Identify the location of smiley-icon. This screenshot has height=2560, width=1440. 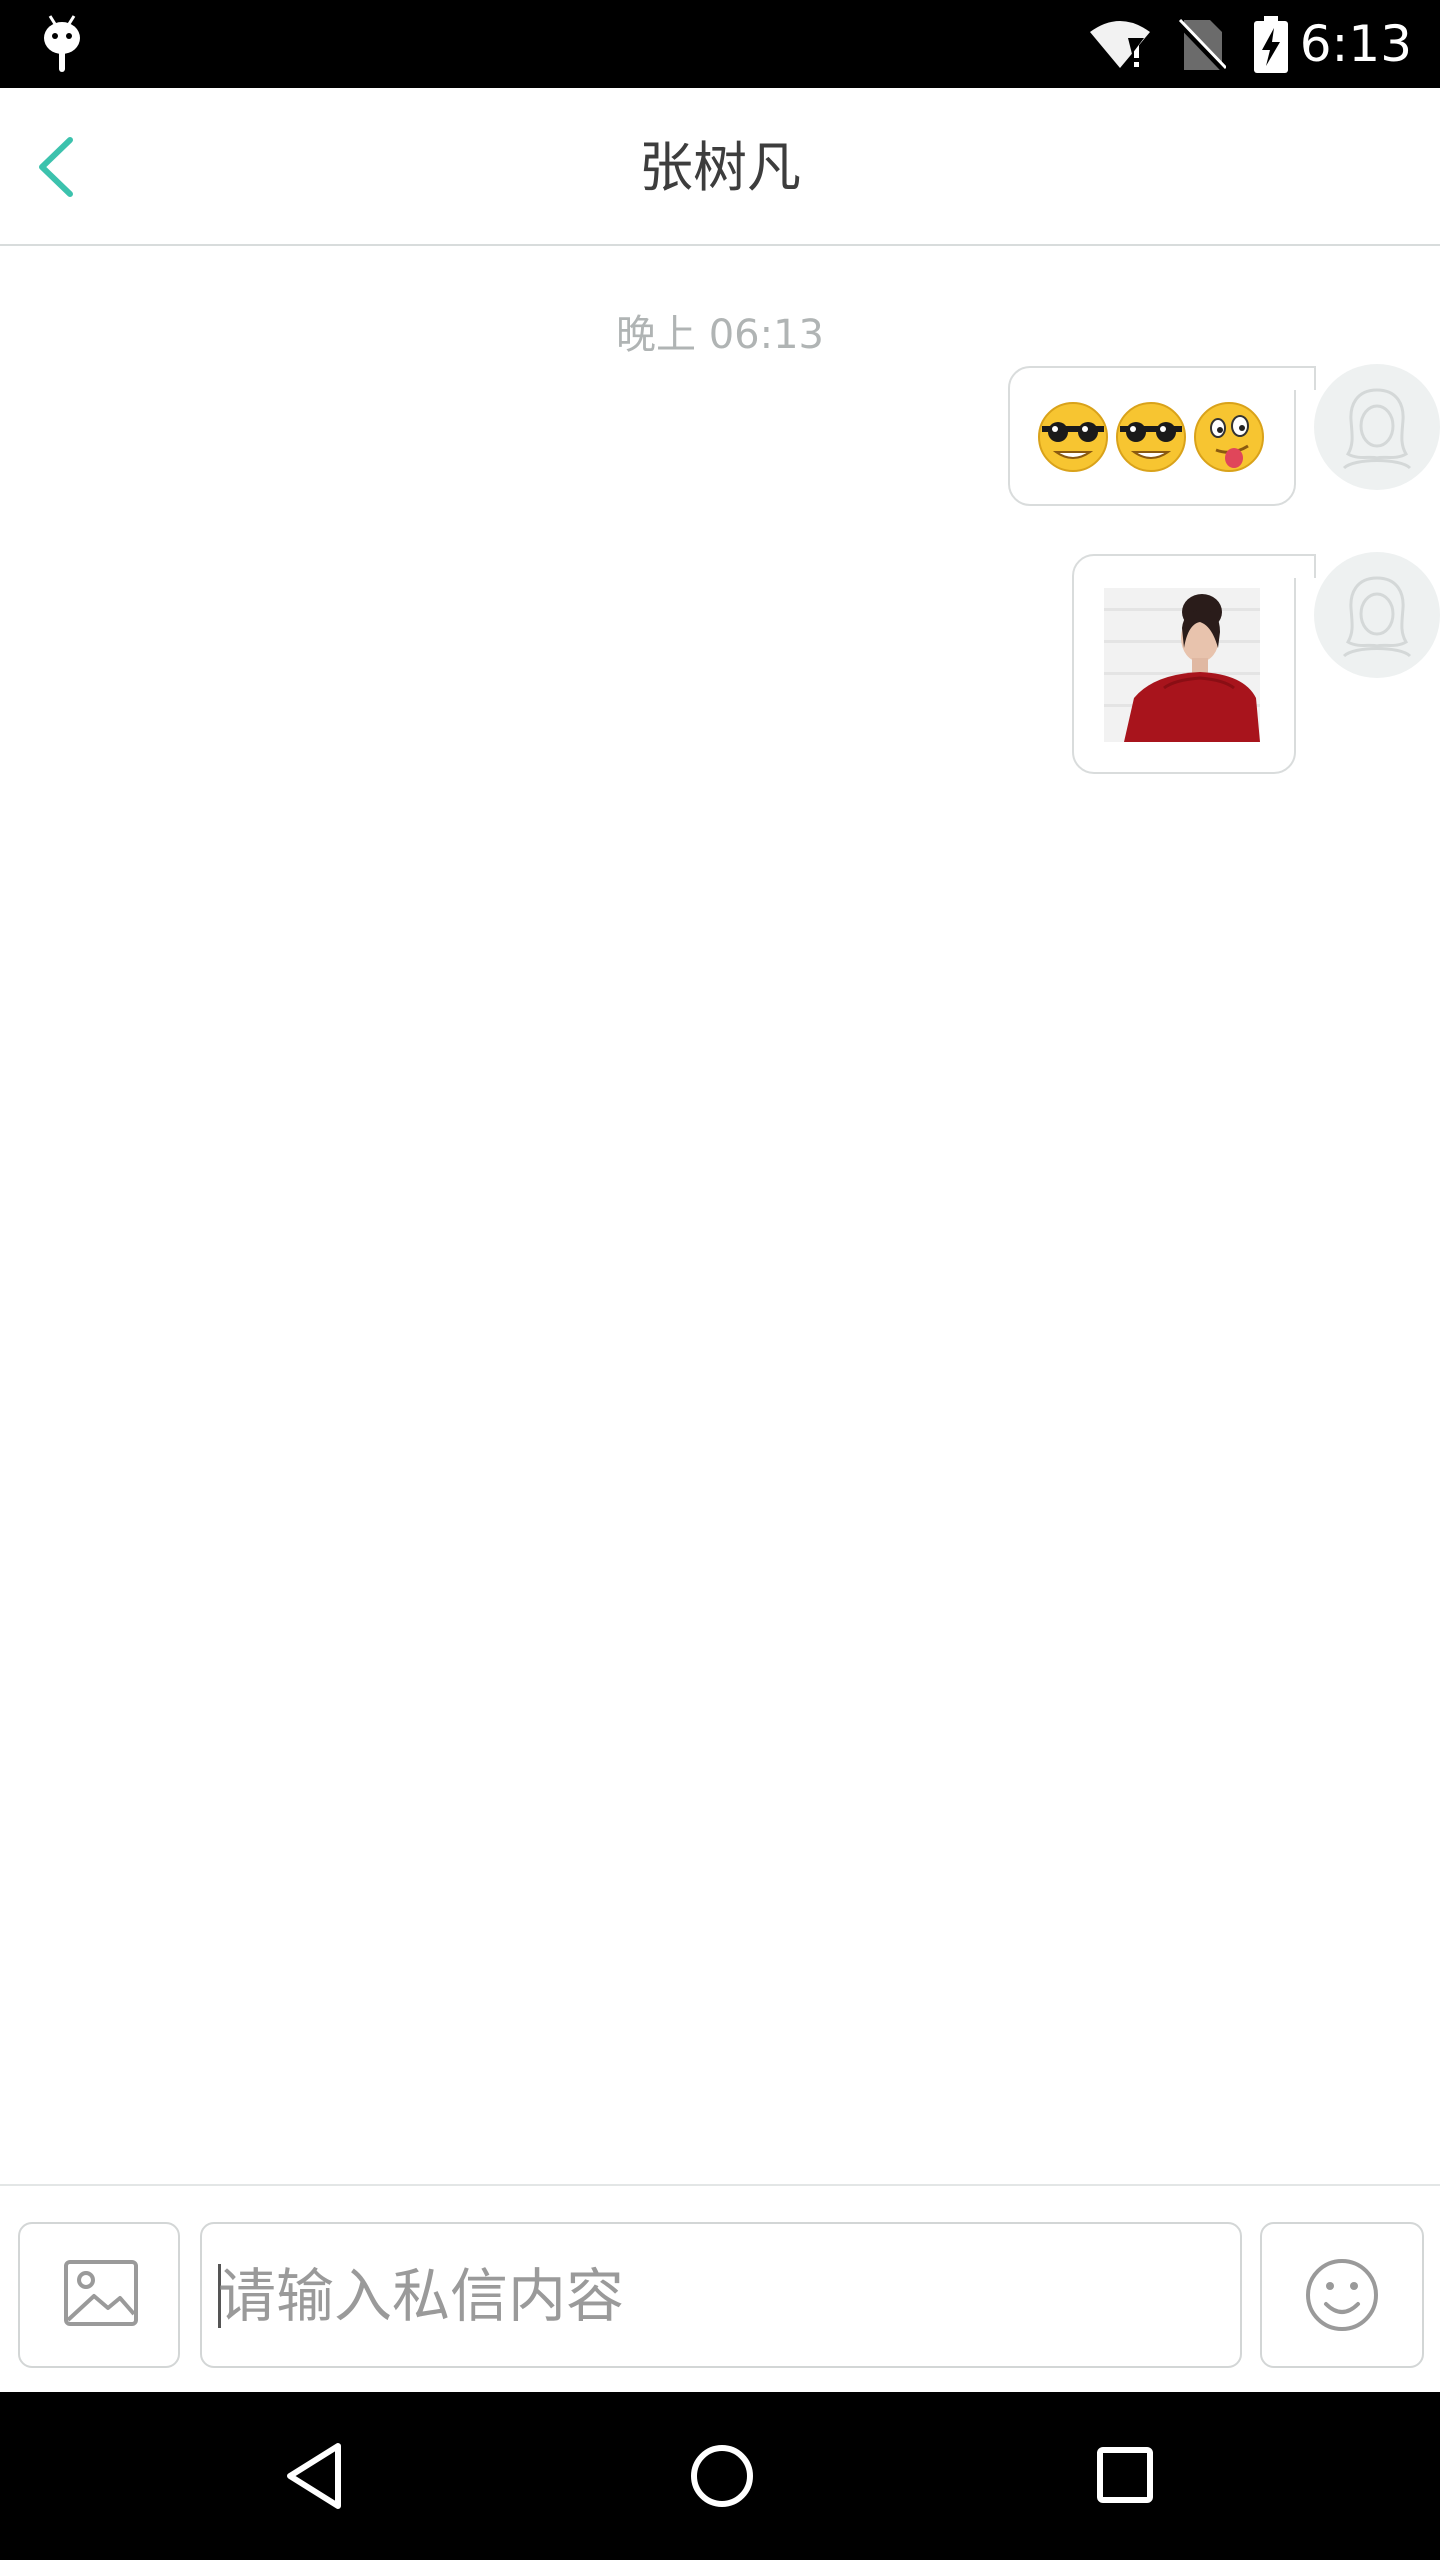
(1342, 2295).